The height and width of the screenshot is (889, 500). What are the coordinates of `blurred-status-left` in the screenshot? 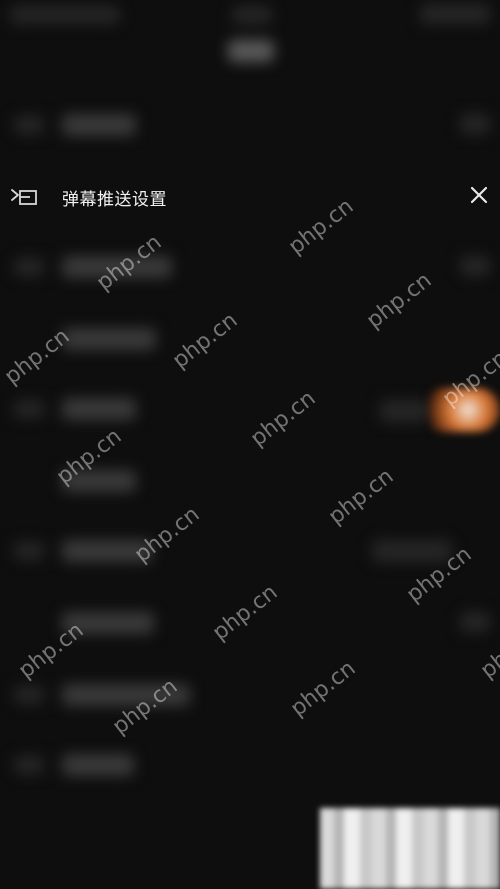 It's located at (65, 15).